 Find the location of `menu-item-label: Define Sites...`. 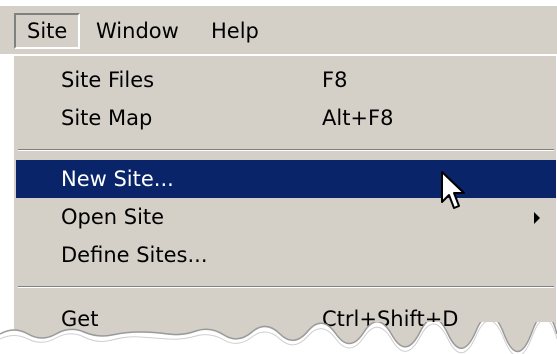

menu-item-label: Define Sites... is located at coordinates (134, 255).